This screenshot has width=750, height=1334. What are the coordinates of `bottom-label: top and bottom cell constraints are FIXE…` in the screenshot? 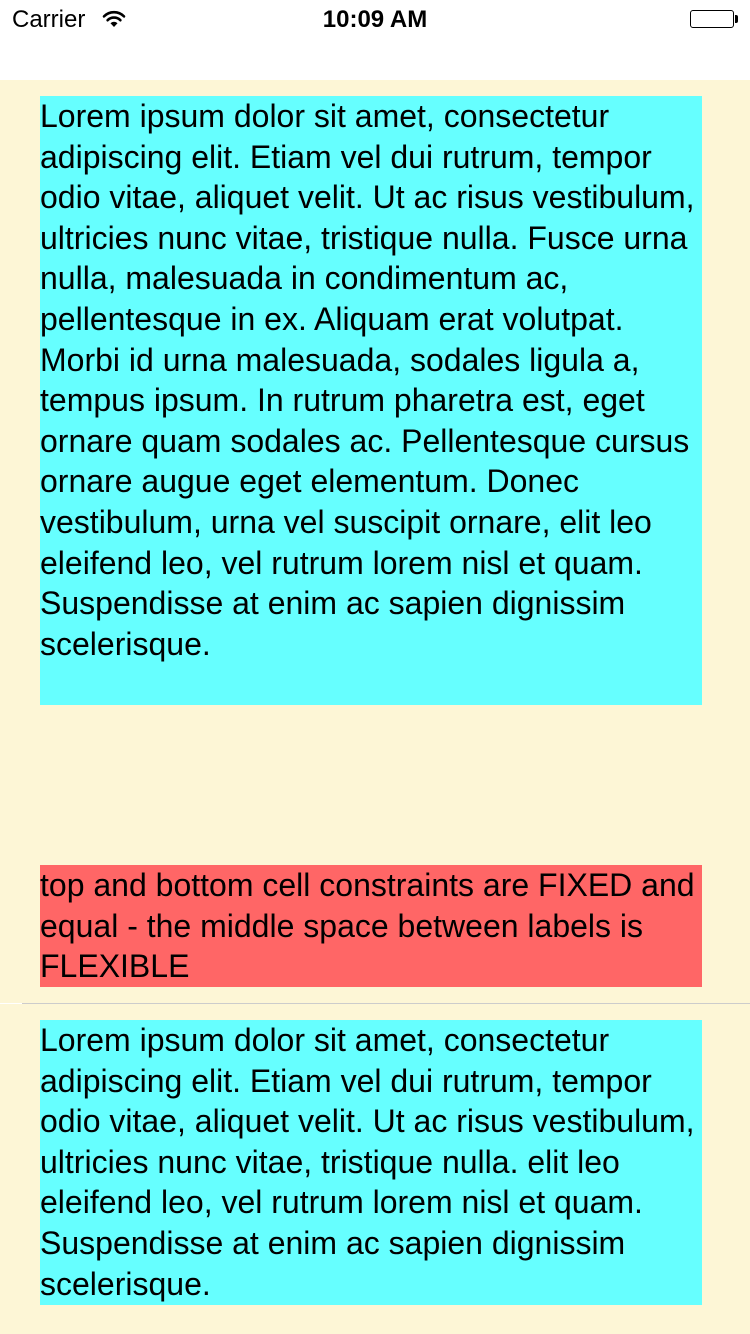 It's located at (371, 926).